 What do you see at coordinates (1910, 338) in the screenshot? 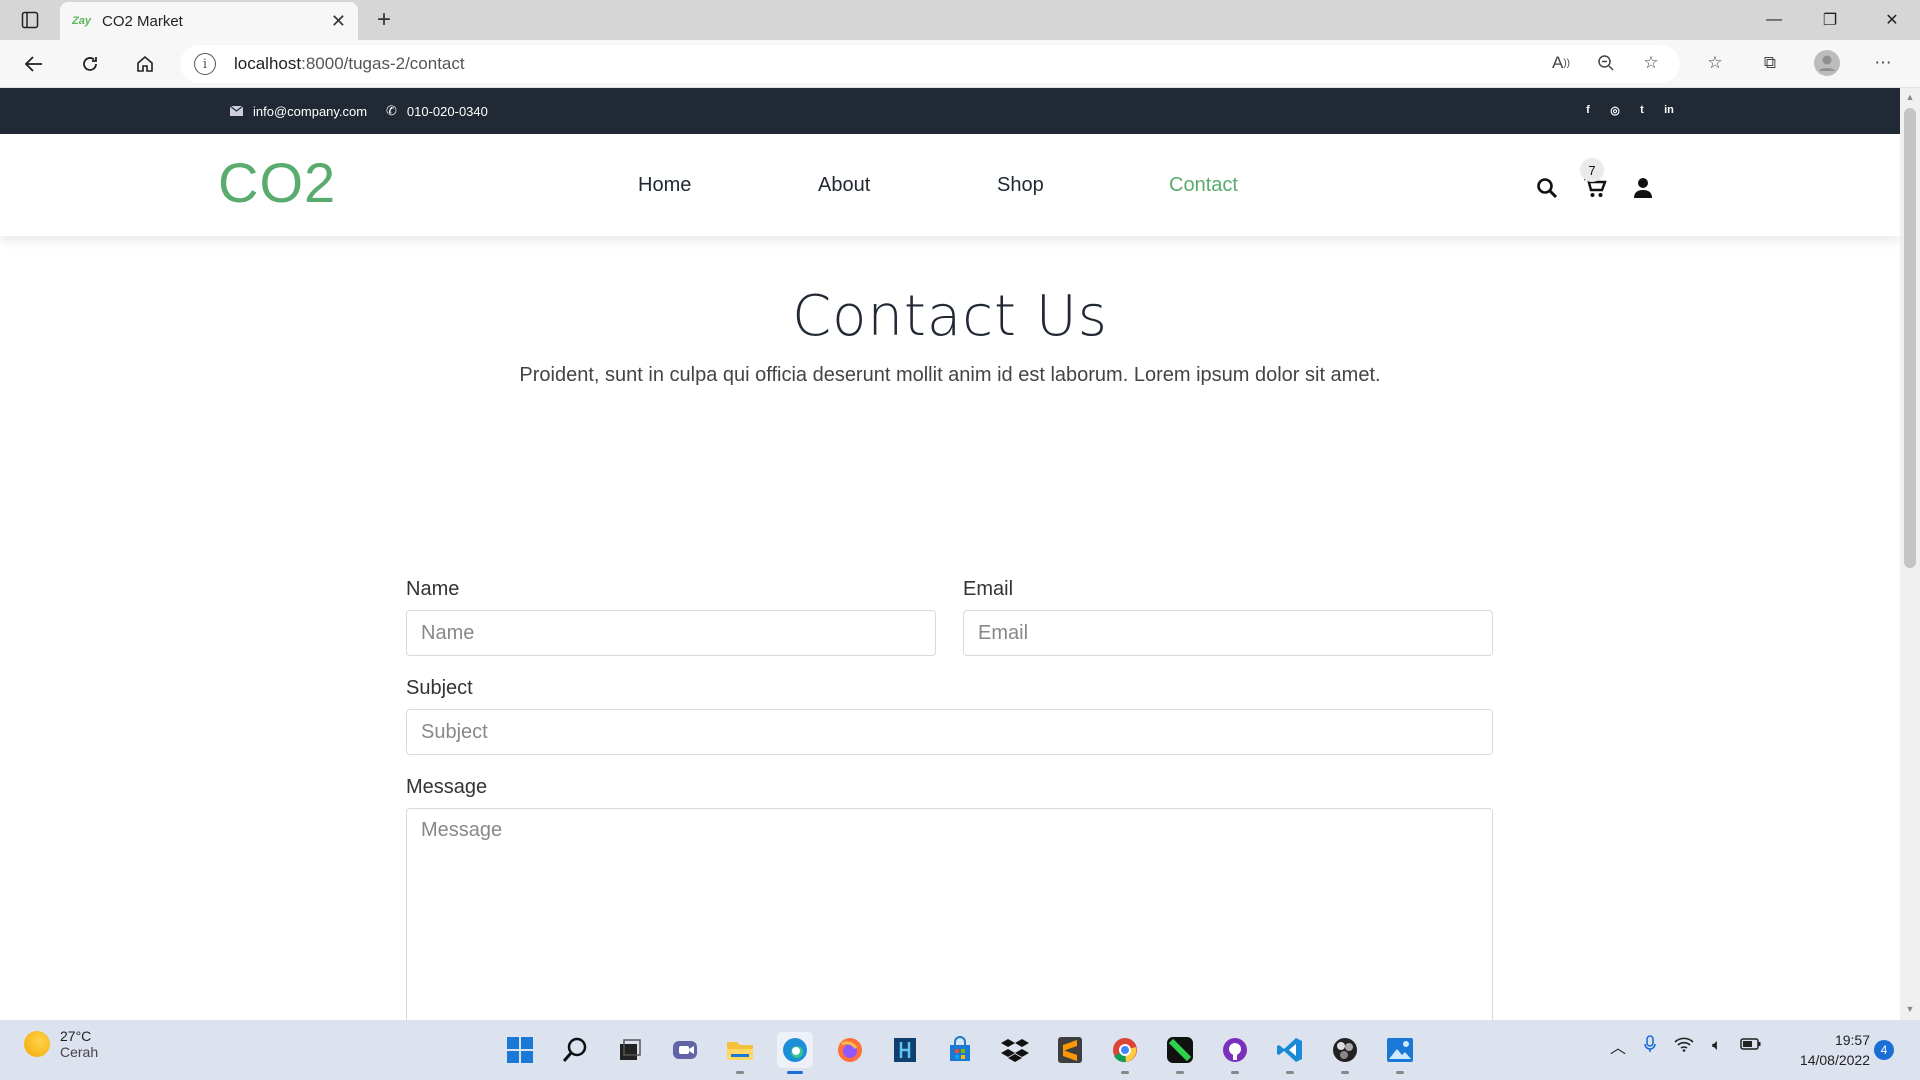
I see `scroll-thumb` at bounding box center [1910, 338].